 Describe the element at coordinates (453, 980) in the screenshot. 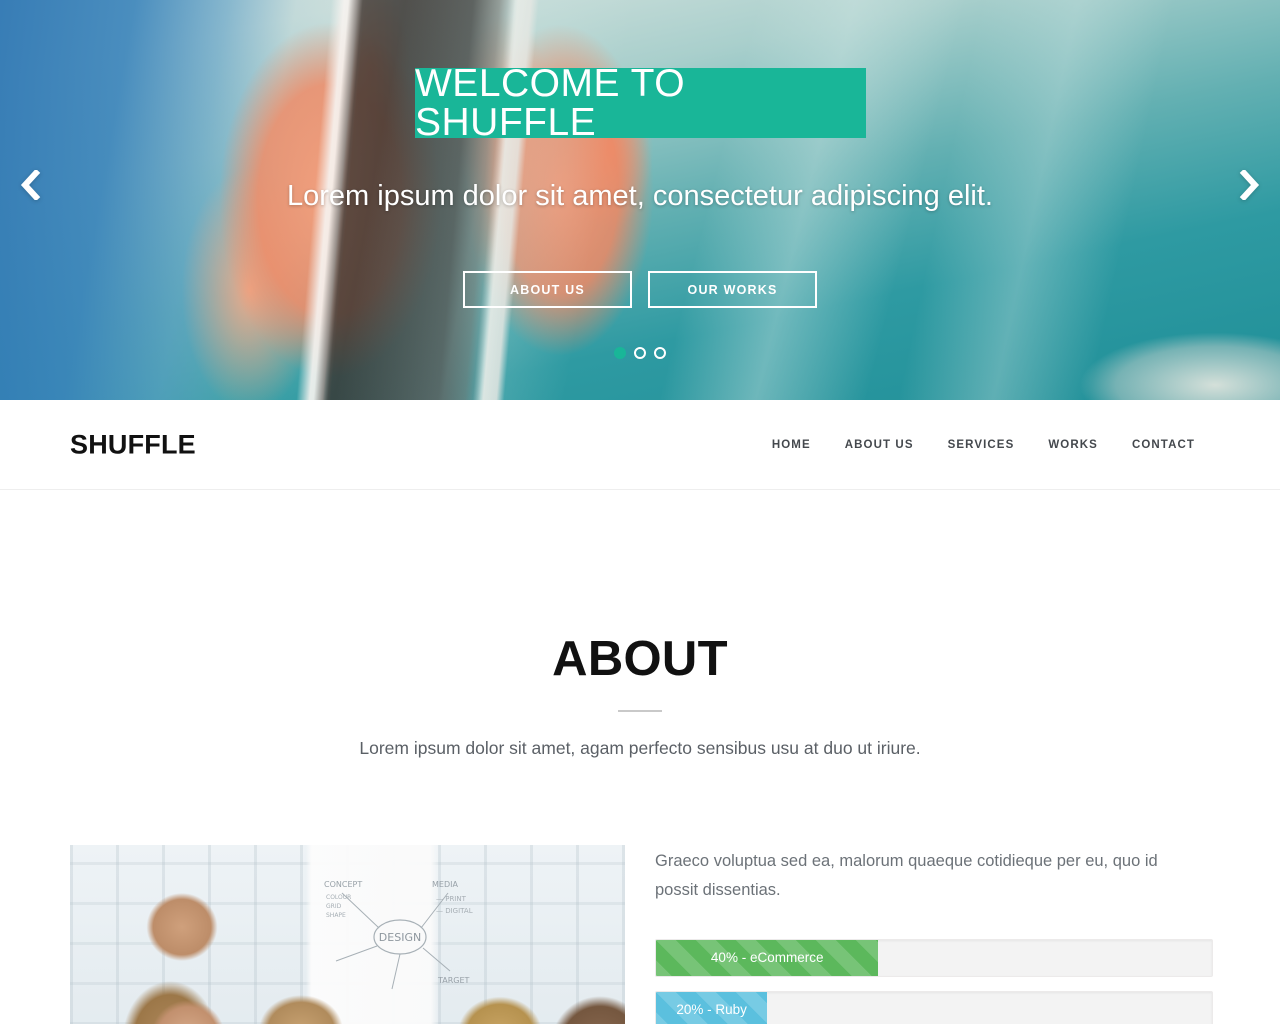

I see `svg-text: TARGET` at that location.